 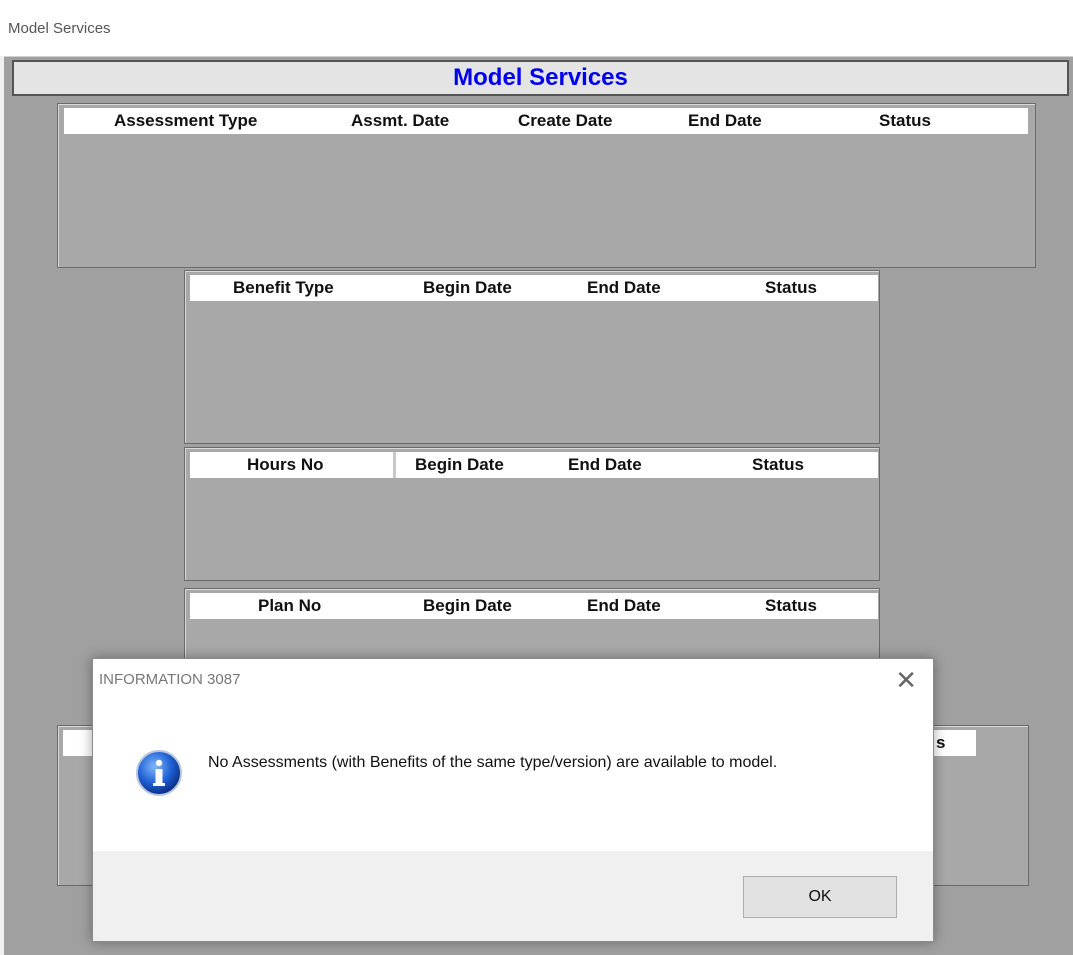 What do you see at coordinates (170, 679) in the screenshot?
I see `dialog-title: INFORMATION 3087` at bounding box center [170, 679].